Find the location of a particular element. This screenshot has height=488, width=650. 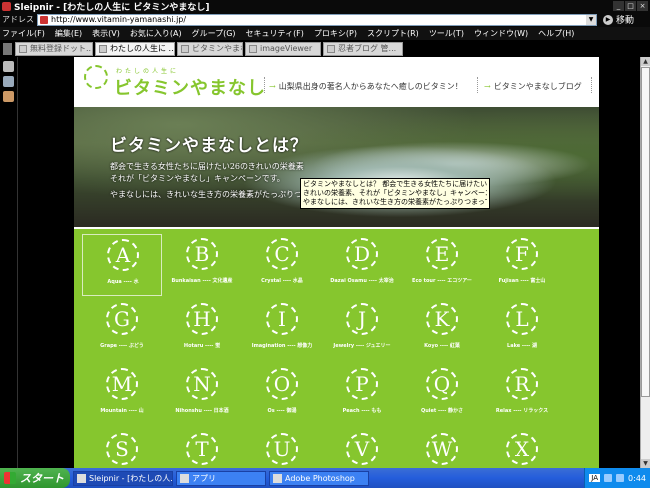

vitamin-letter-badge: O is located at coordinates (282, 384).